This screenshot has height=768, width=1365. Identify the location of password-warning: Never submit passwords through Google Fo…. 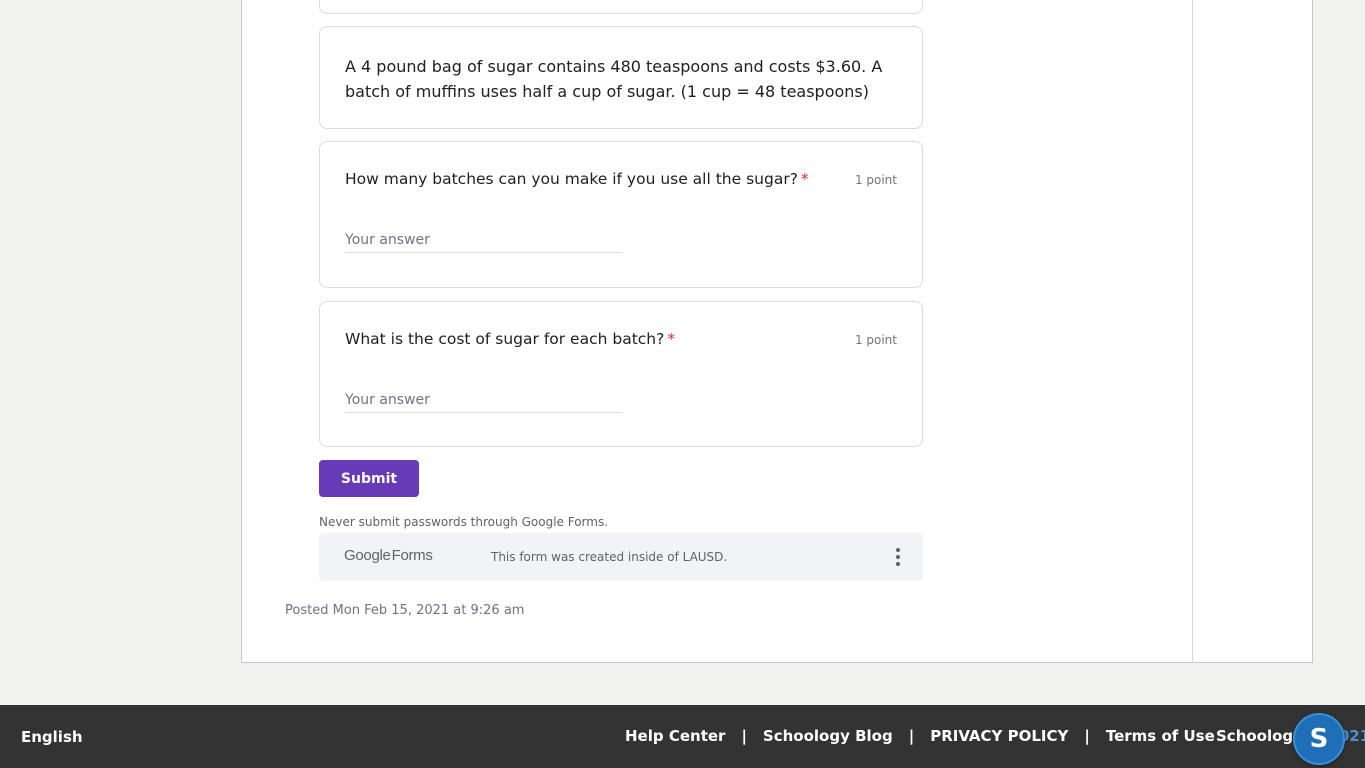
(464, 522).